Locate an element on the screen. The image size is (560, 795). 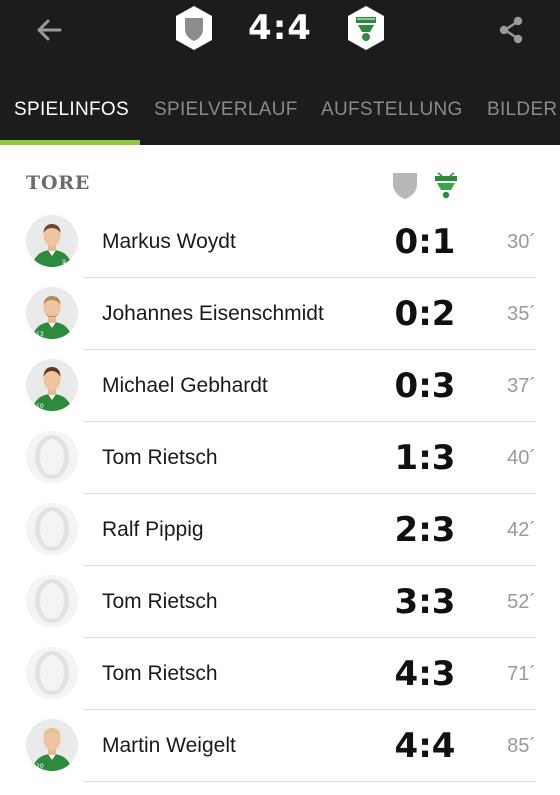
away-team-badge is located at coordinates (366, 28).